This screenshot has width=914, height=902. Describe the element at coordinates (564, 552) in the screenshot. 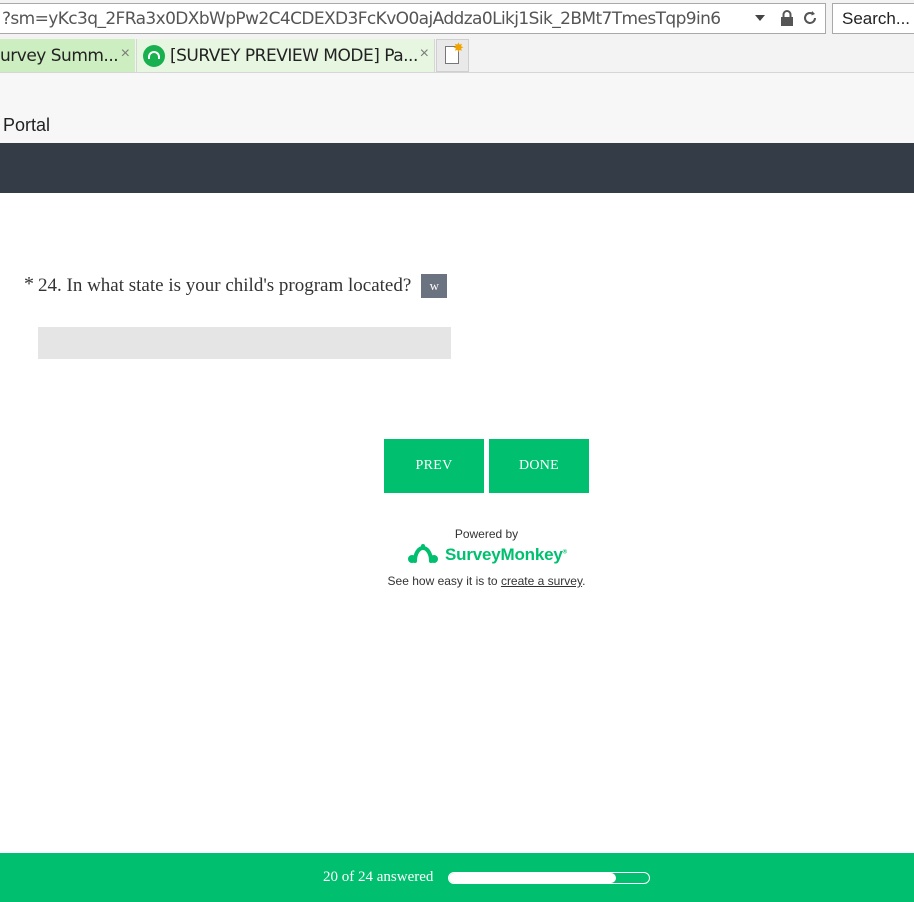

I see `trademark-mark: ®` at that location.